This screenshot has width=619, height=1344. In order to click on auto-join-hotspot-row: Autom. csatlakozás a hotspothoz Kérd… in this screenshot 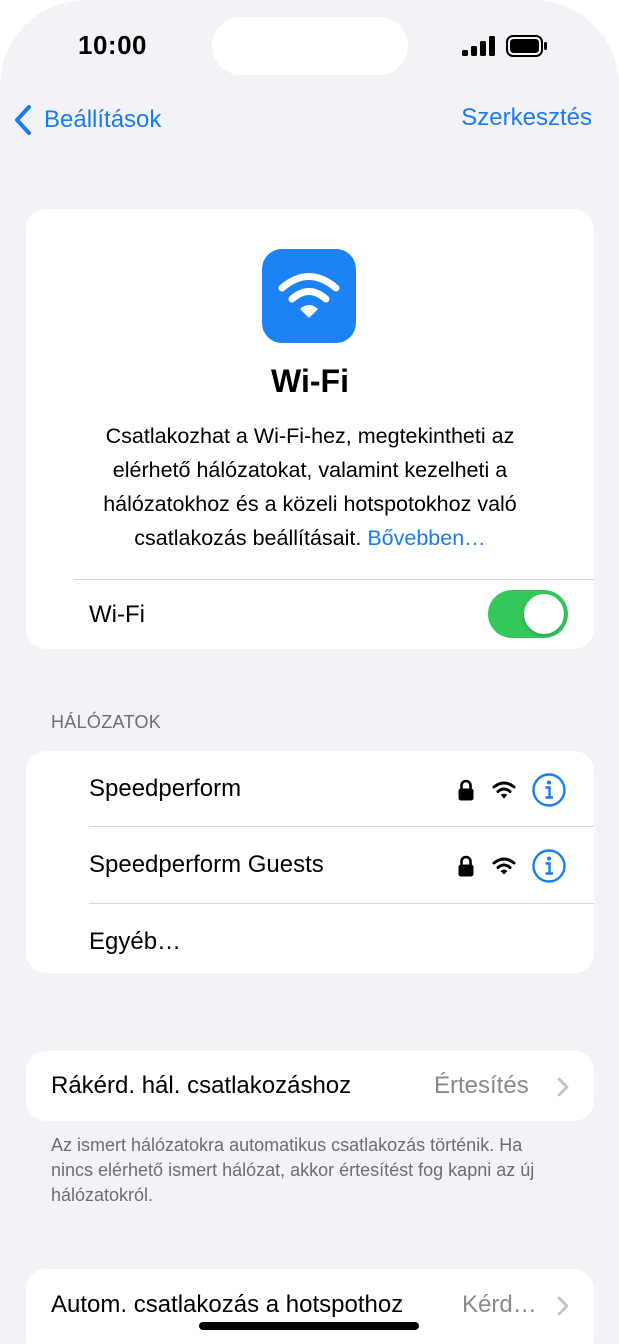, I will do `click(310, 1306)`.